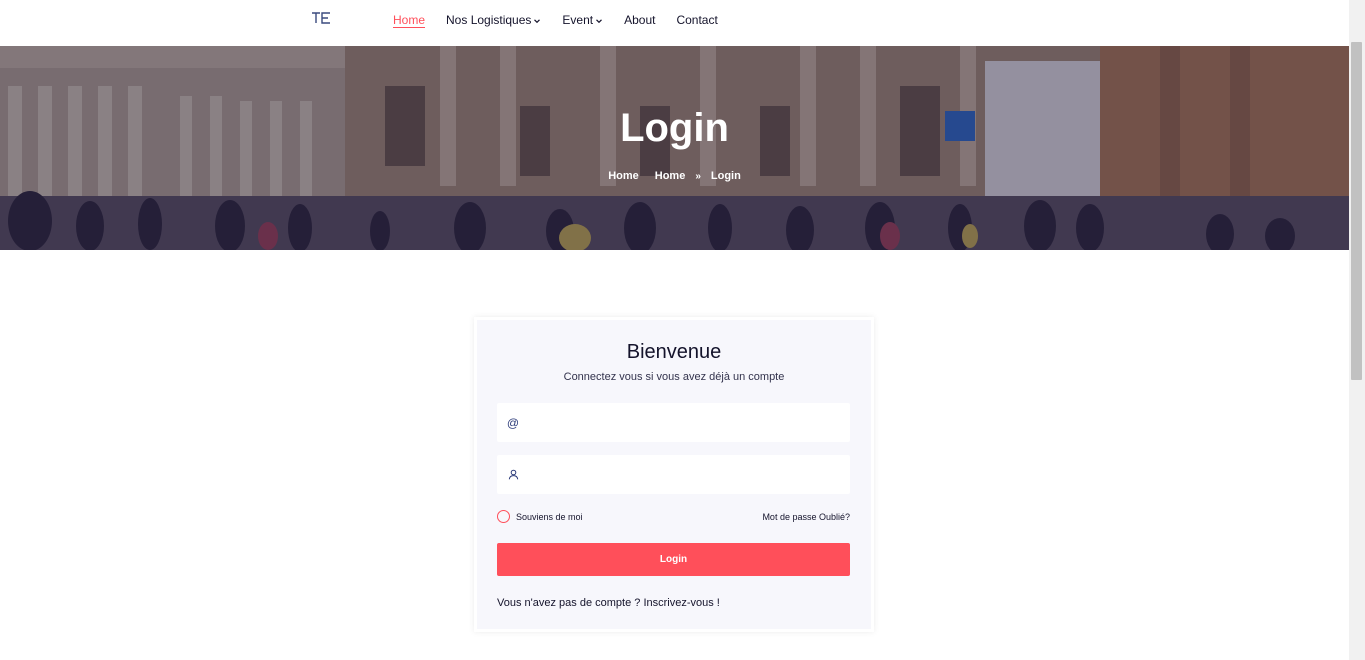 This screenshot has height=660, width=1365. Describe the element at coordinates (673, 559) in the screenshot. I see `login-button: Login` at that location.